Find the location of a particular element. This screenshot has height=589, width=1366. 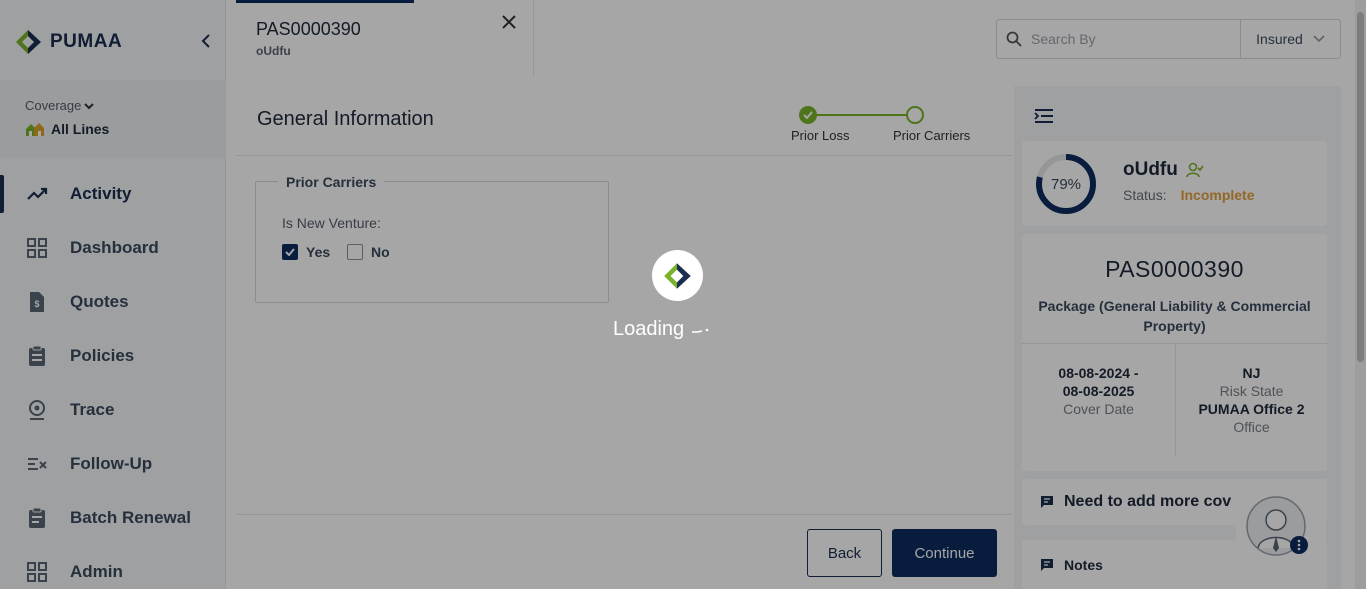

loading-text: Loading is located at coordinates (662, 329).